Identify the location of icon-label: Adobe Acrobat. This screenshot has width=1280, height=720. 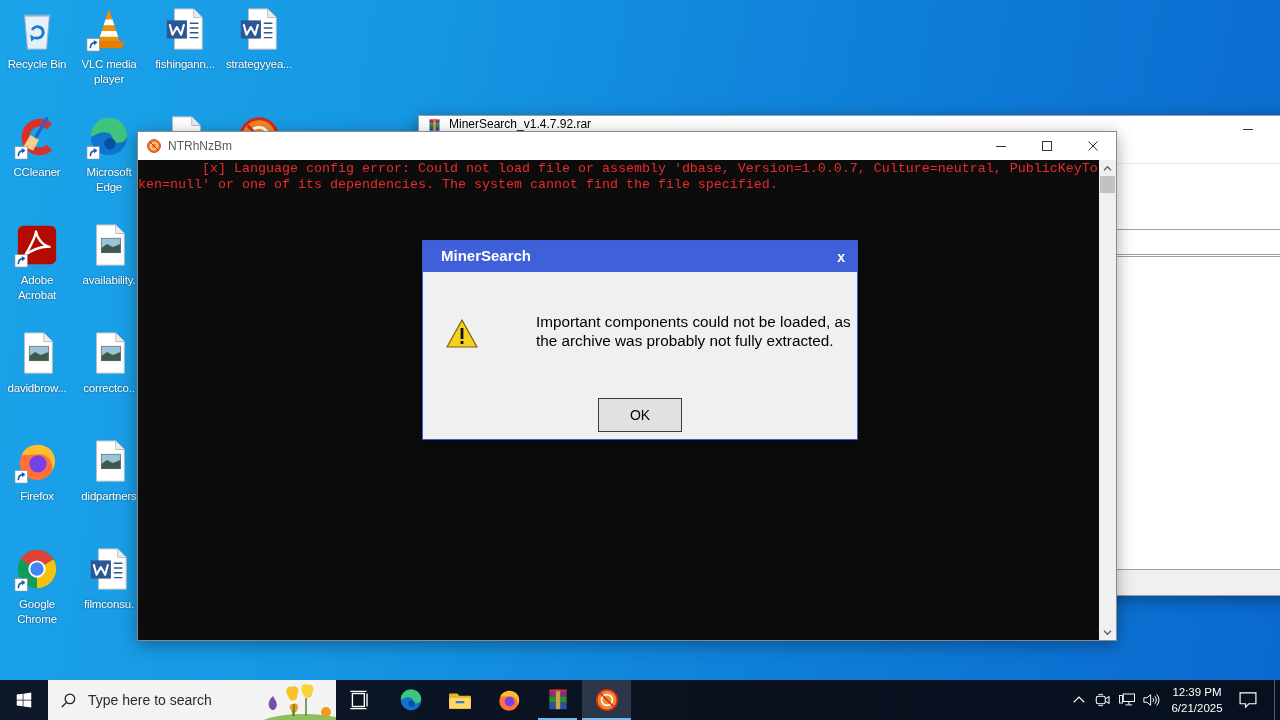
(37, 288).